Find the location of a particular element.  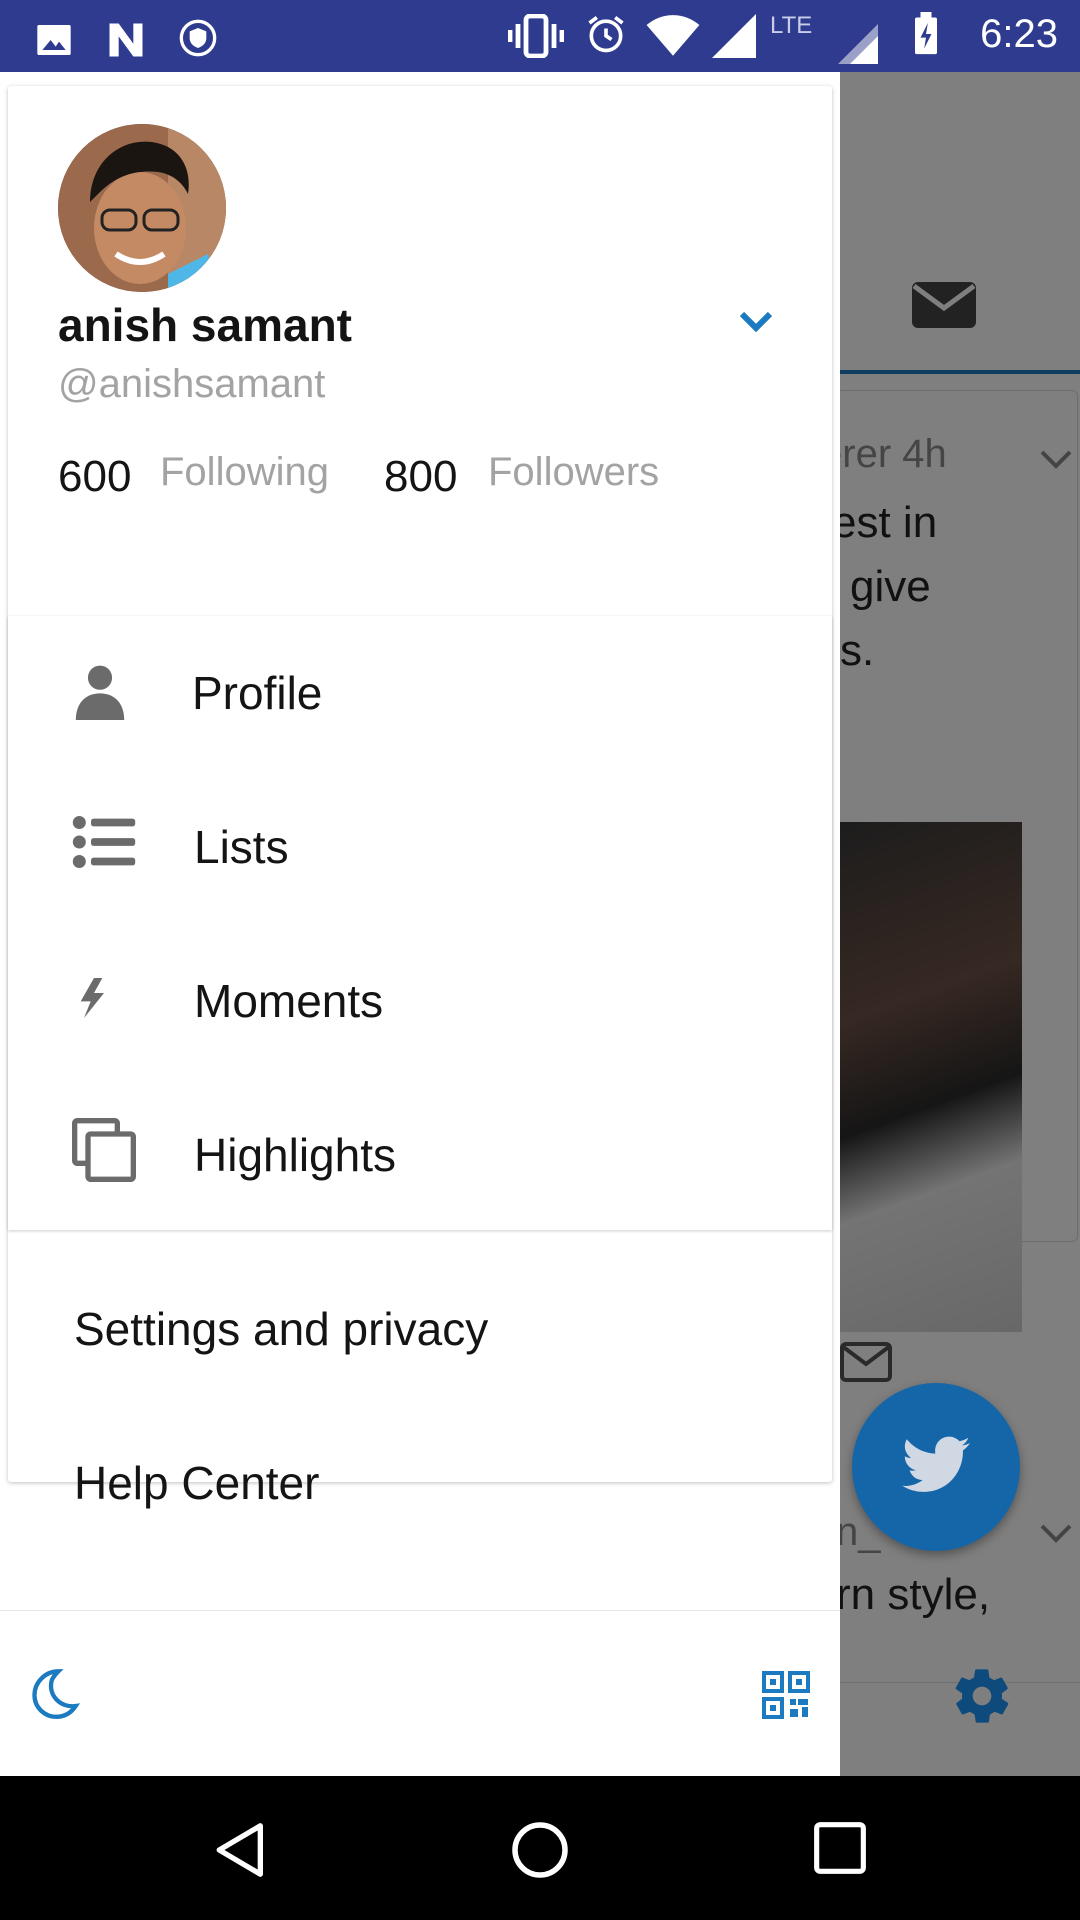

status-bar: LTE 6:23 is located at coordinates (540, 36).